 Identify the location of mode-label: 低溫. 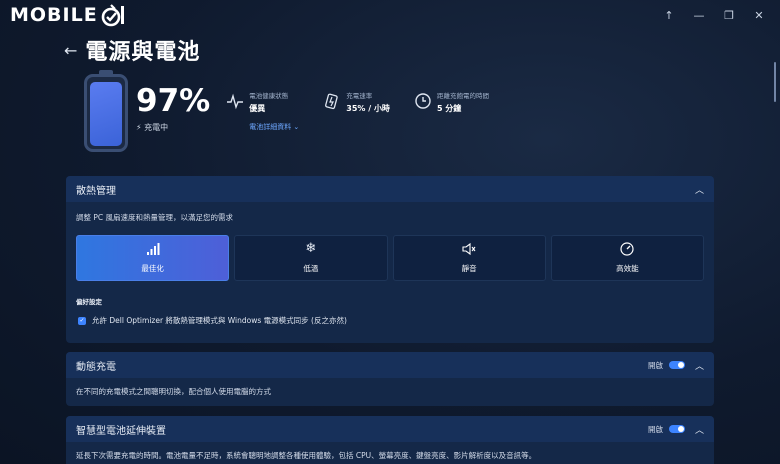
(311, 268).